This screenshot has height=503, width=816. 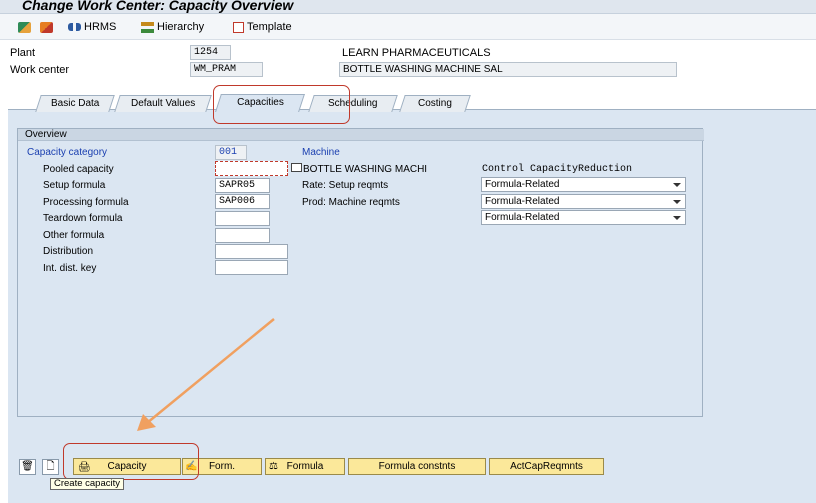 I want to click on actcapreqmnts-button: ActCapReqmnts, so click(x=546, y=466).